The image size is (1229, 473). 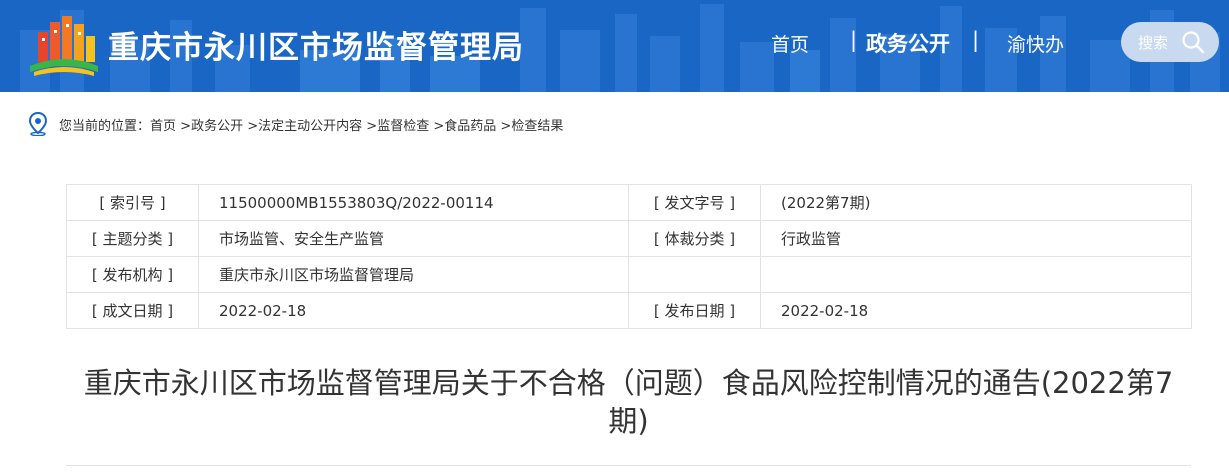 I want to click on table-row: [ 成文日期 ] 2022-02-18 [ 发布日期 ] 2022-02-18, so click(x=629, y=310).